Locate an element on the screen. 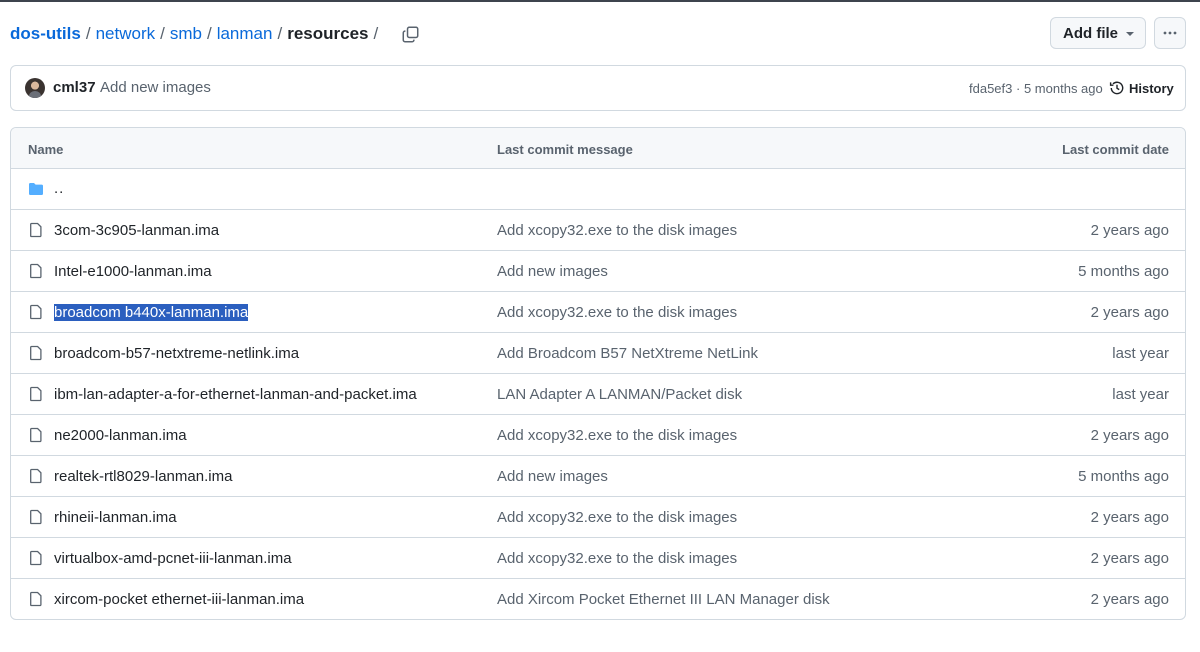 This screenshot has height=652, width=1200. chevron-down-icon is located at coordinates (1130, 34).